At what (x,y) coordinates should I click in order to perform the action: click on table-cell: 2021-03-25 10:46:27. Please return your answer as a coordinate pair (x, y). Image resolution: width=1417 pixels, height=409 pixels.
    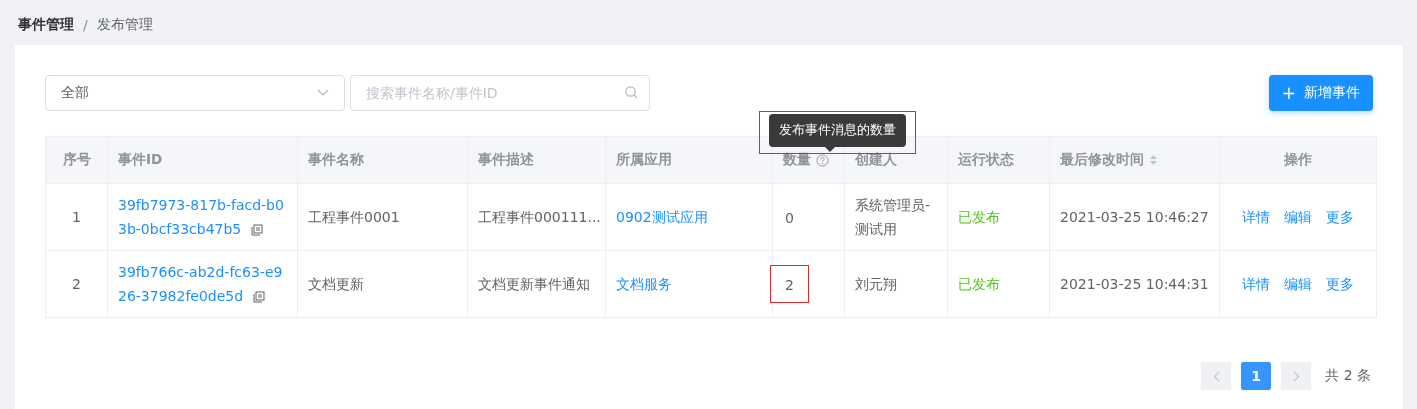
    Looking at the image, I should click on (1134, 217).